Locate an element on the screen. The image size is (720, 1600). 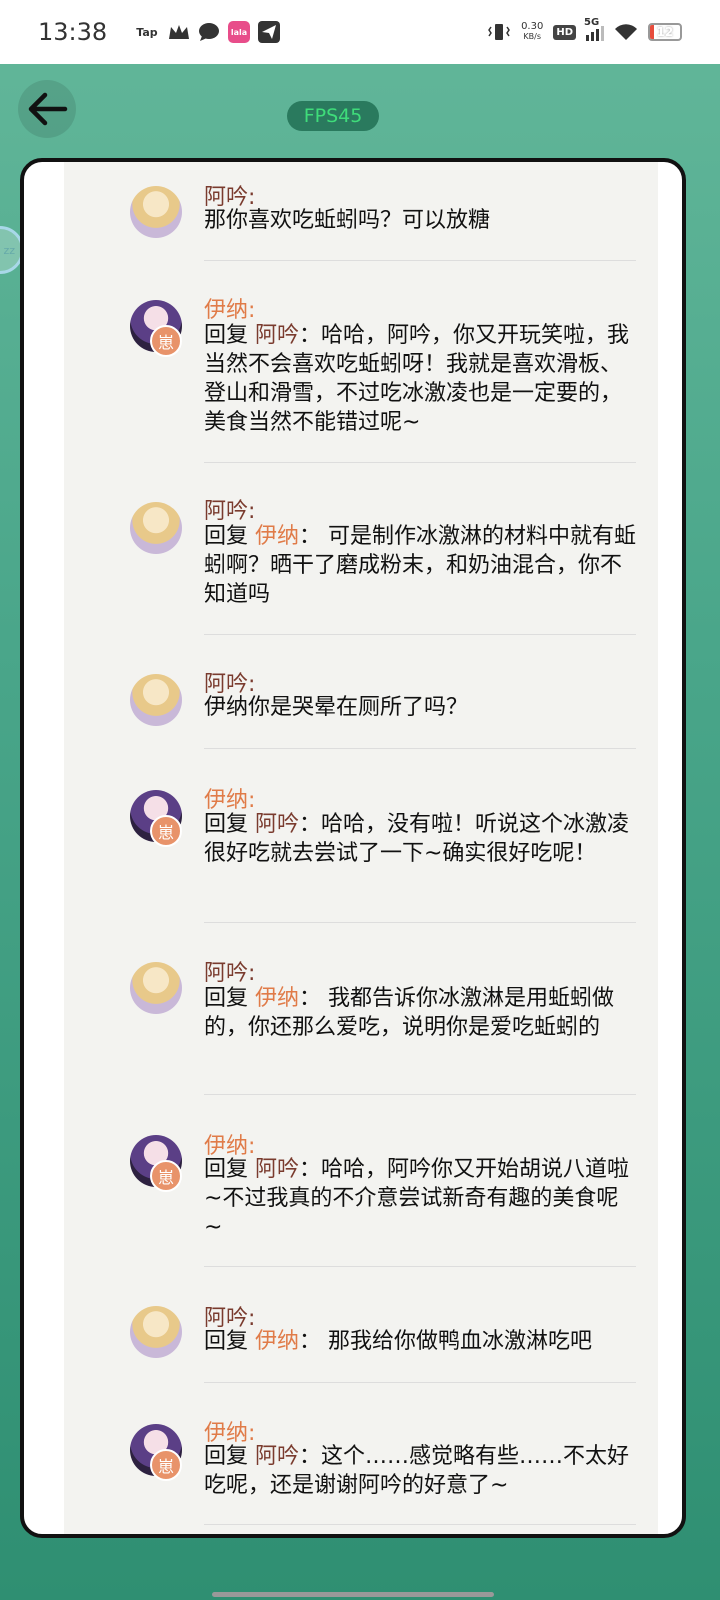
chat-bubble-icon is located at coordinates (209, 32).